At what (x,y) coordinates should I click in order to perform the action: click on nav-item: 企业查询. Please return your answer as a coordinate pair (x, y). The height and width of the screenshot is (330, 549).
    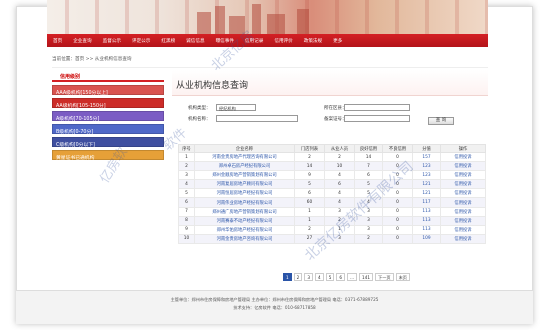
    Looking at the image, I should click on (82, 41).